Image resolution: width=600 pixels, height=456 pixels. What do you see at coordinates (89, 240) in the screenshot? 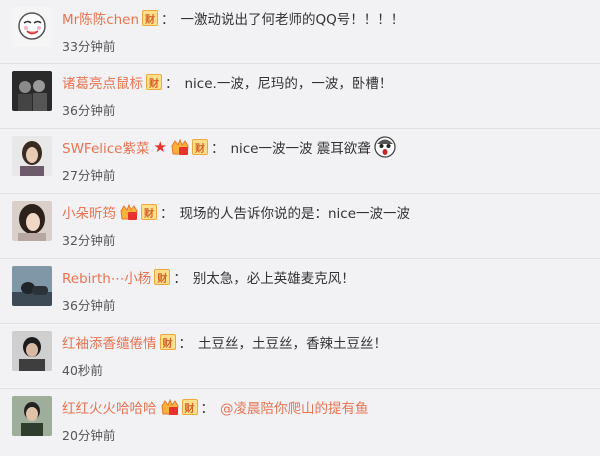
I see `timestamp: 32分钟前` at bounding box center [89, 240].